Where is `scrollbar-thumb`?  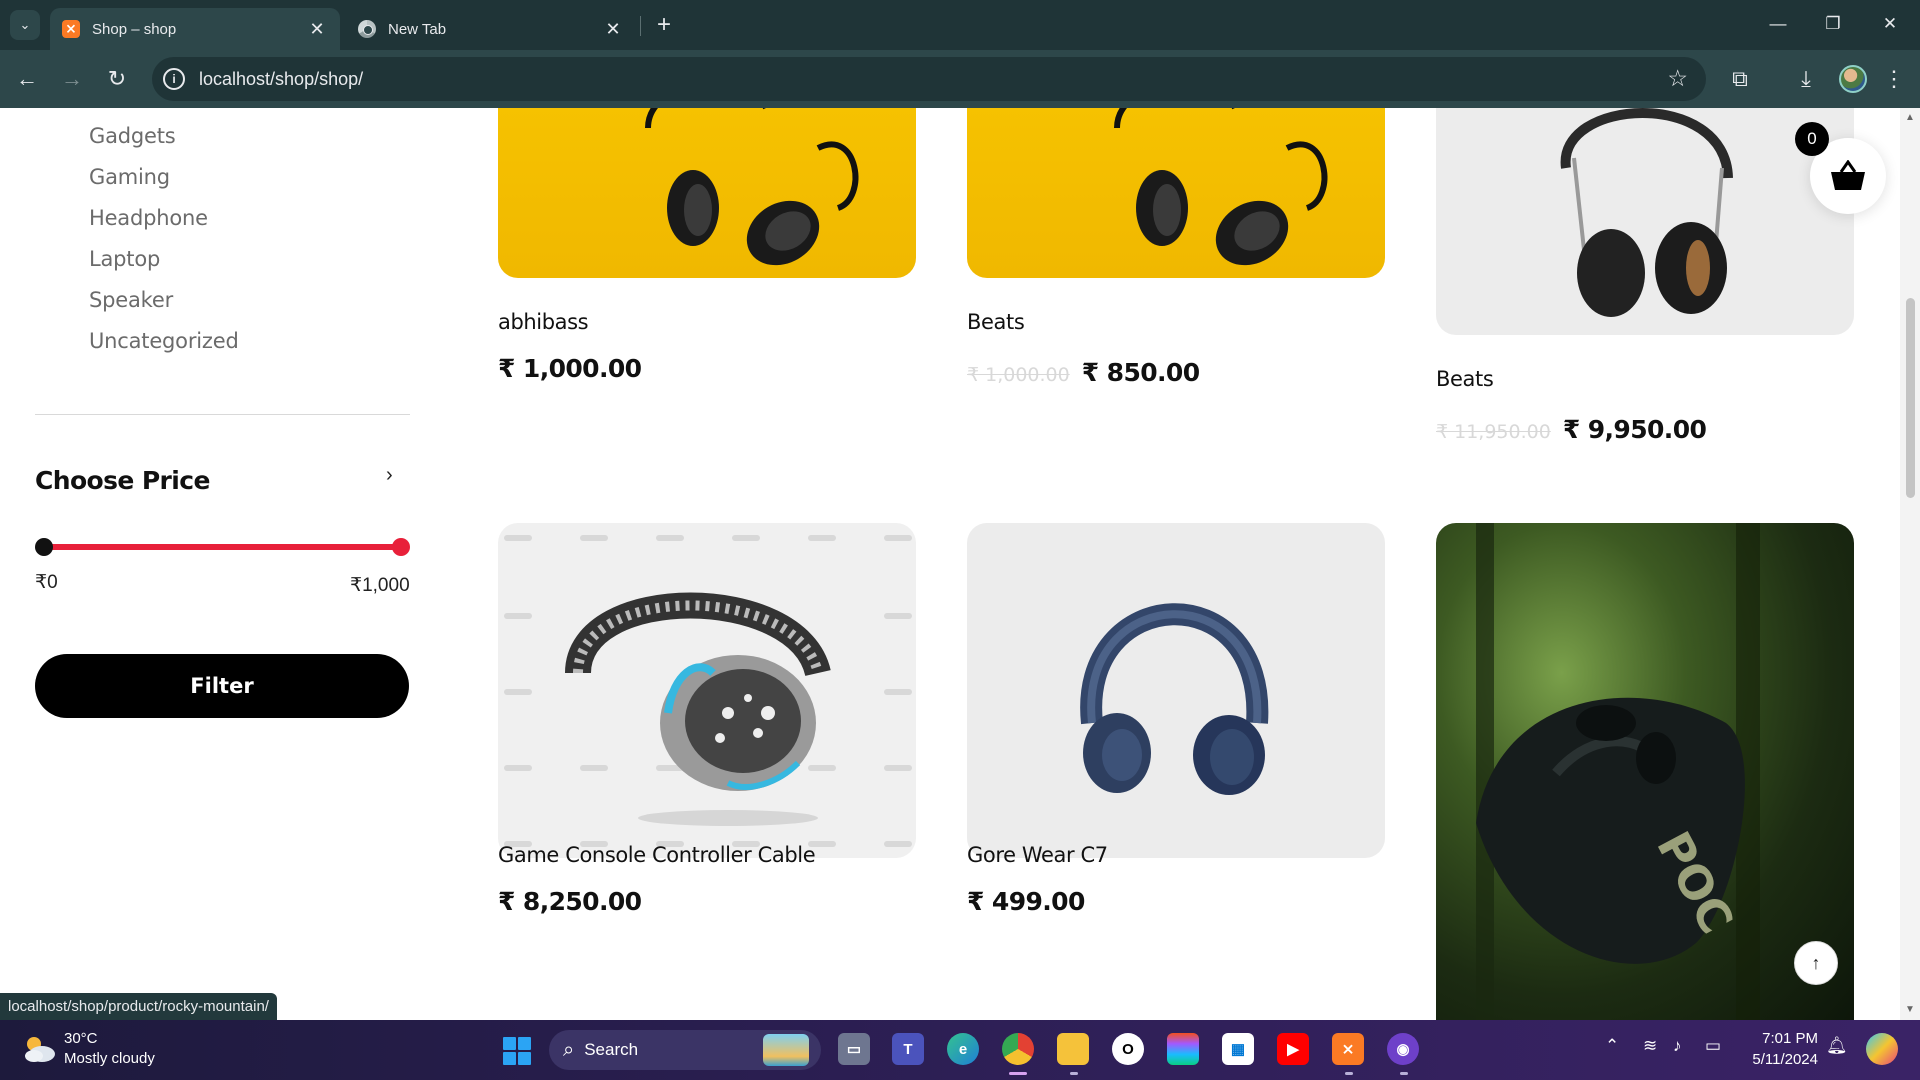
scrollbar-thumb is located at coordinates (1910, 398).